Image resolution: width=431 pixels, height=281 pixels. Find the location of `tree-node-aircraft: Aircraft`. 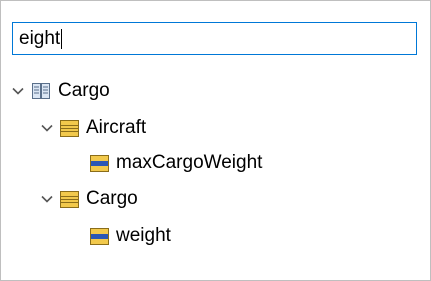

tree-node-aircraft: Aircraft is located at coordinates (93, 128).